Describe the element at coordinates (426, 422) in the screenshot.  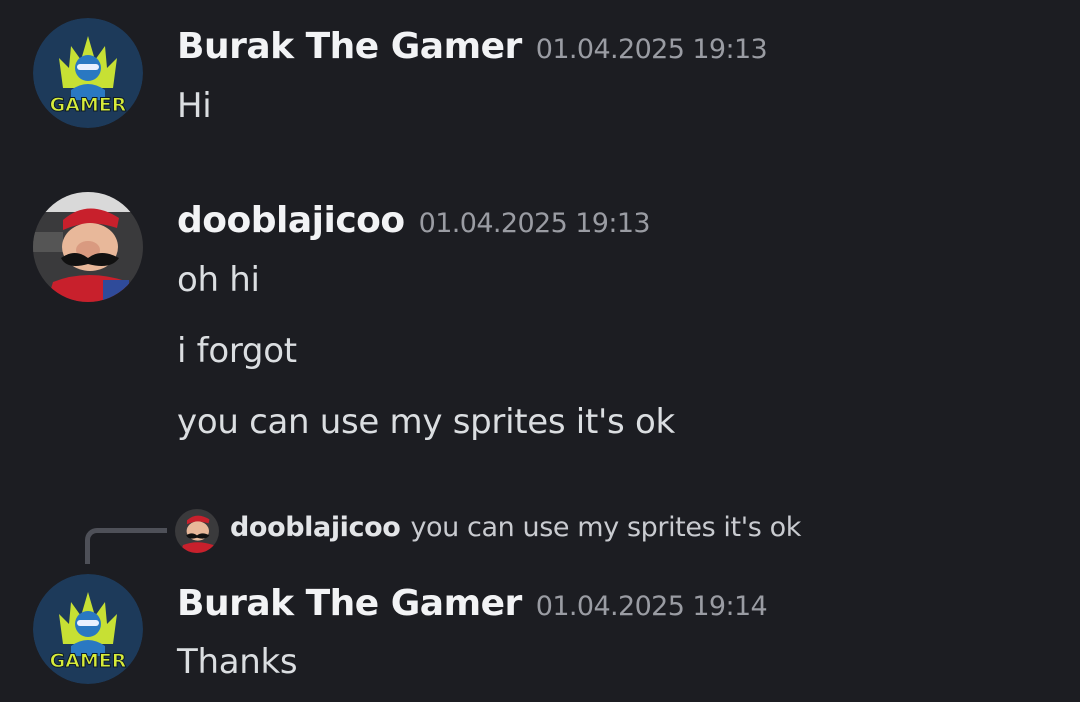
I see `message-text: you can use my sprites it's ok` at that location.